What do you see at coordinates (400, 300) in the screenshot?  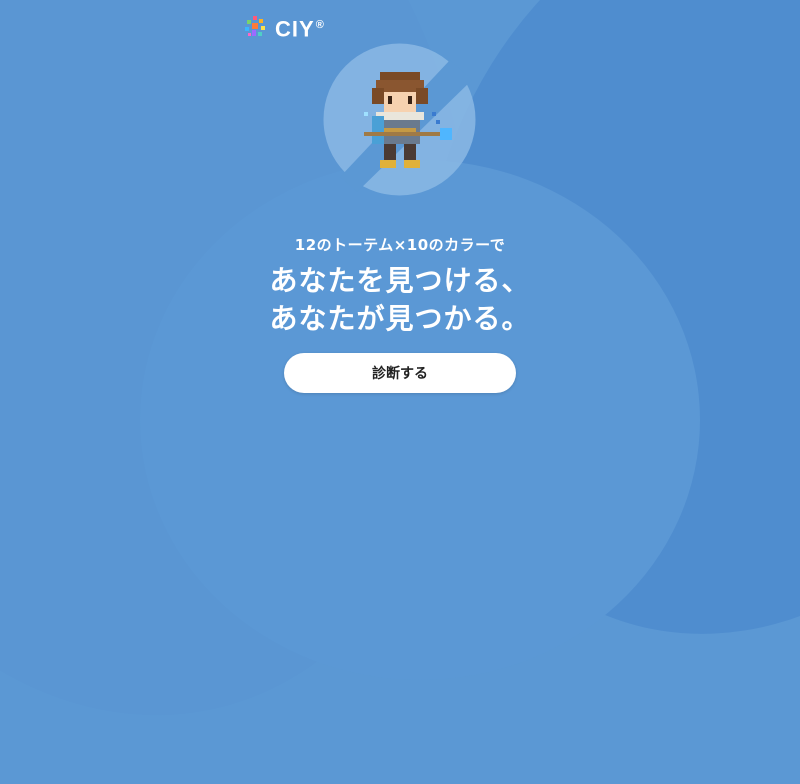 I see `page-title: あなたを見つける、 あなたが見つかる。` at bounding box center [400, 300].